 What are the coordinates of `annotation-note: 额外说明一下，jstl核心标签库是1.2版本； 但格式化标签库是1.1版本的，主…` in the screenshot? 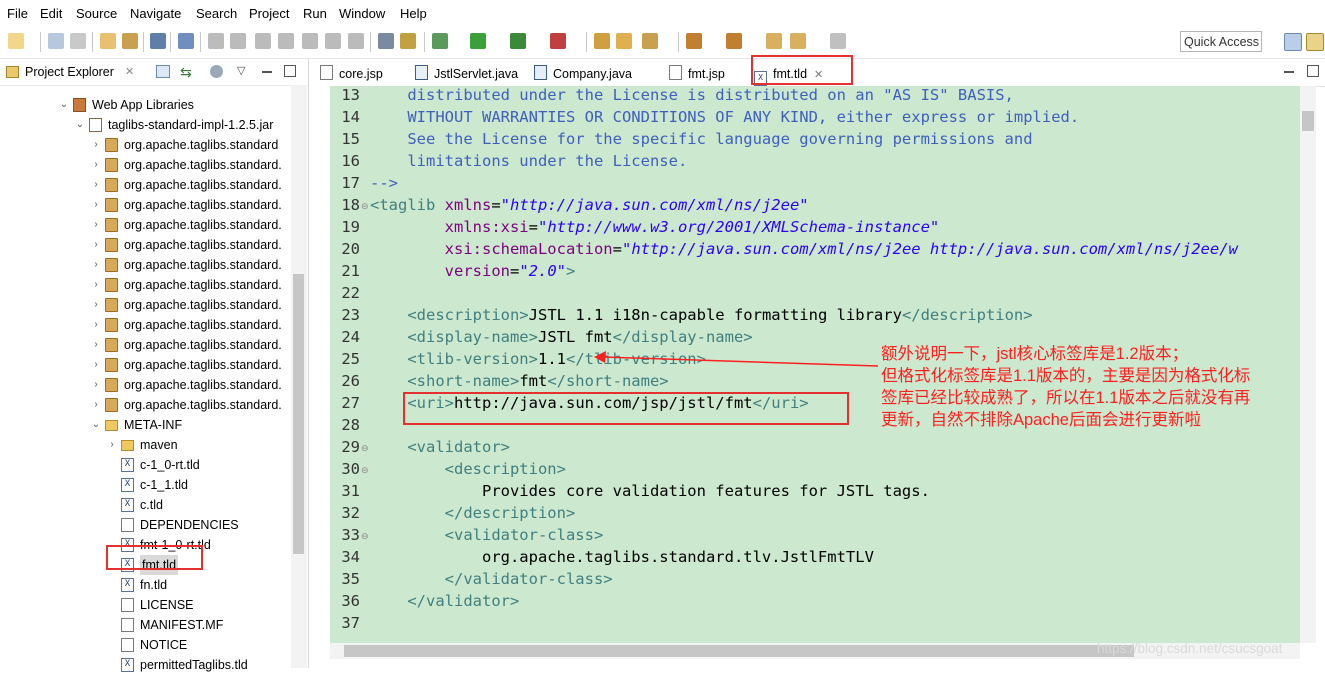 It's located at (1101, 387).